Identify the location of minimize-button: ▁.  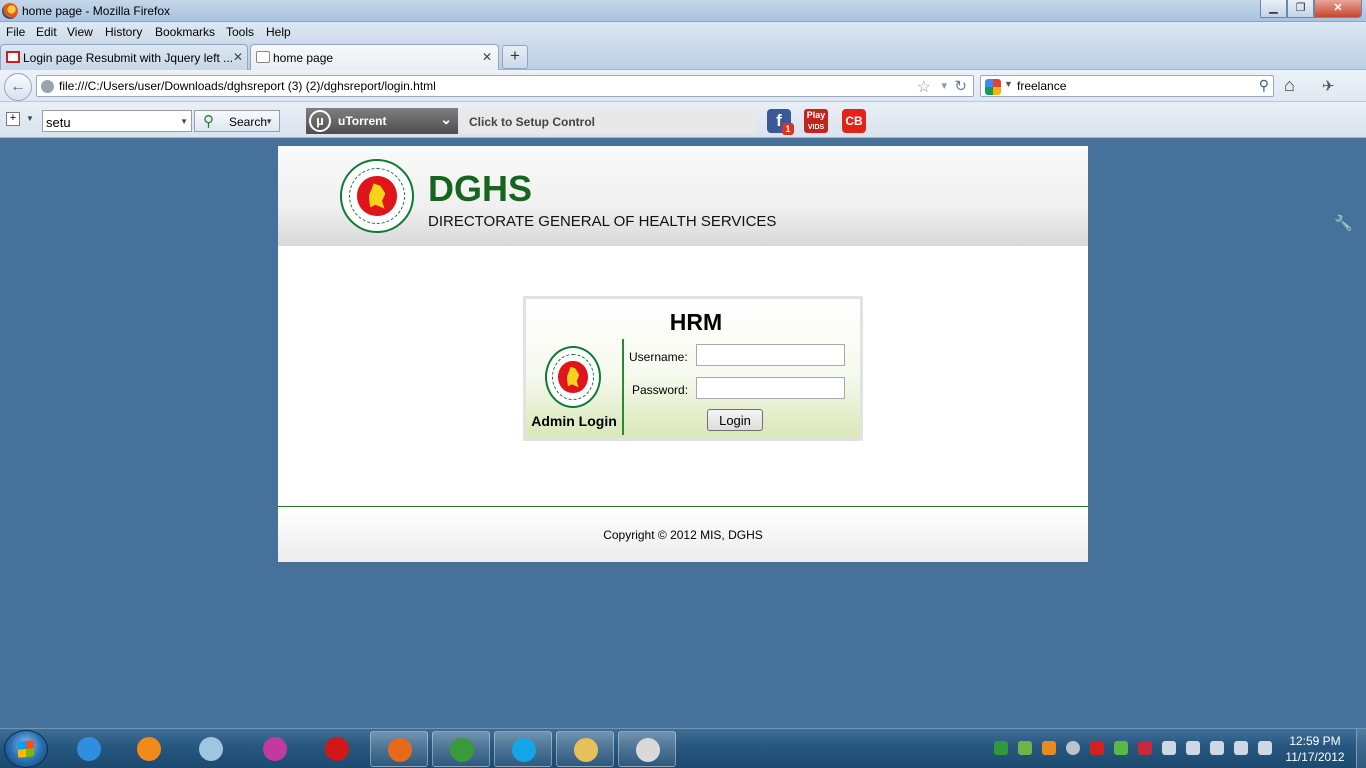
(1273, 9).